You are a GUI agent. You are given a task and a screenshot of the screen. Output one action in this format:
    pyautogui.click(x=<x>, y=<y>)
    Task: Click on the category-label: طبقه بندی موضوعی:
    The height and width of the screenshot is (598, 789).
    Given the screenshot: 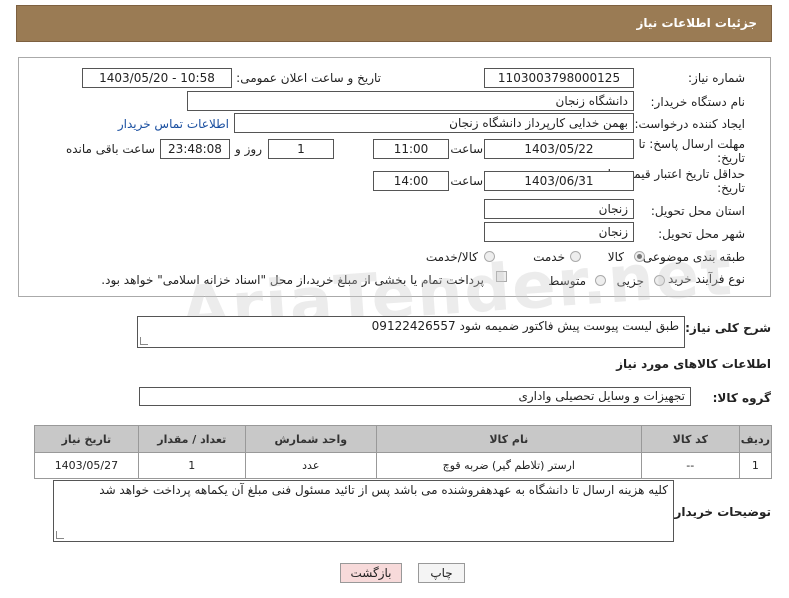 What is the action you would take?
    pyautogui.click(x=691, y=257)
    